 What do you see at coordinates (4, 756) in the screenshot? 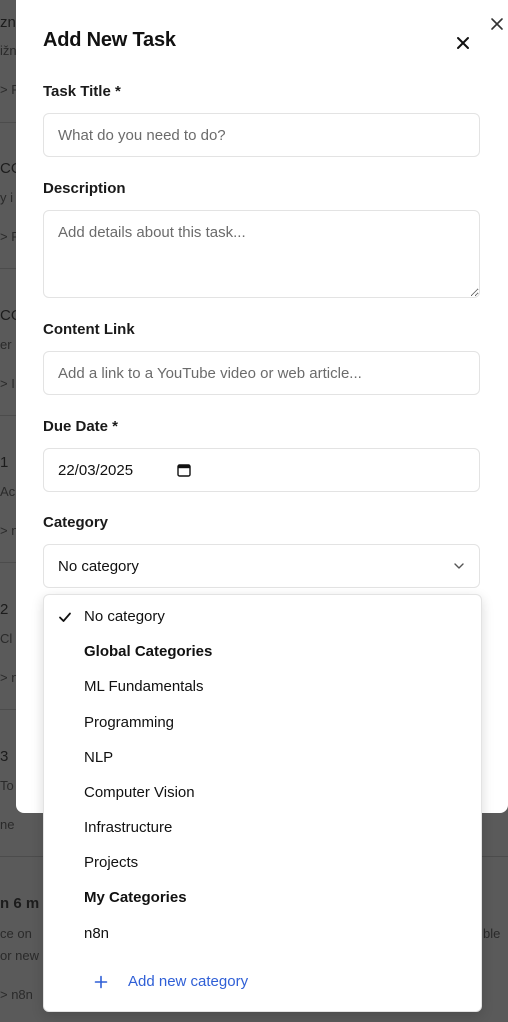
I see `bg-text: 3` at bounding box center [4, 756].